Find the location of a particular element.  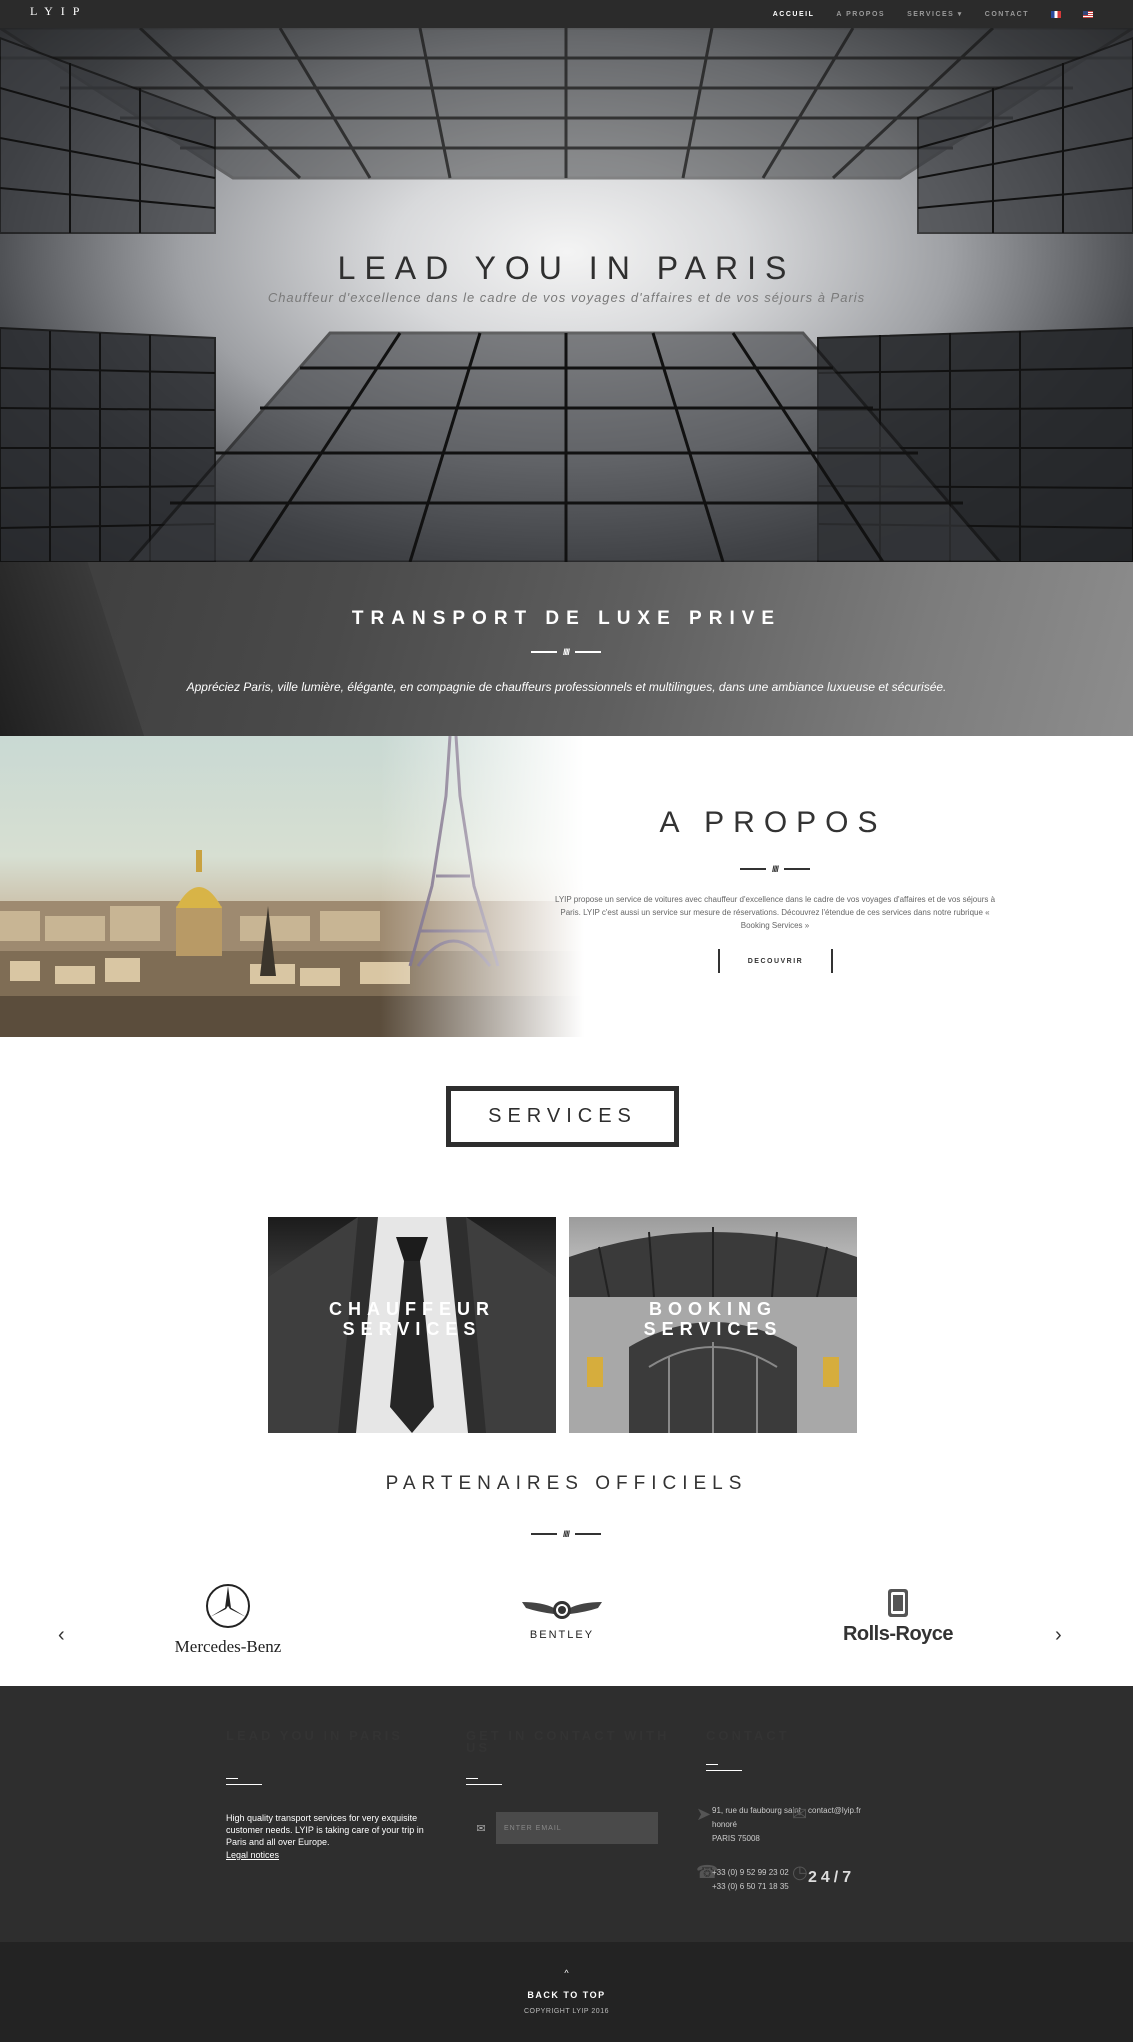

address-line-3: PARIS 75008 is located at coordinates (736, 1838).